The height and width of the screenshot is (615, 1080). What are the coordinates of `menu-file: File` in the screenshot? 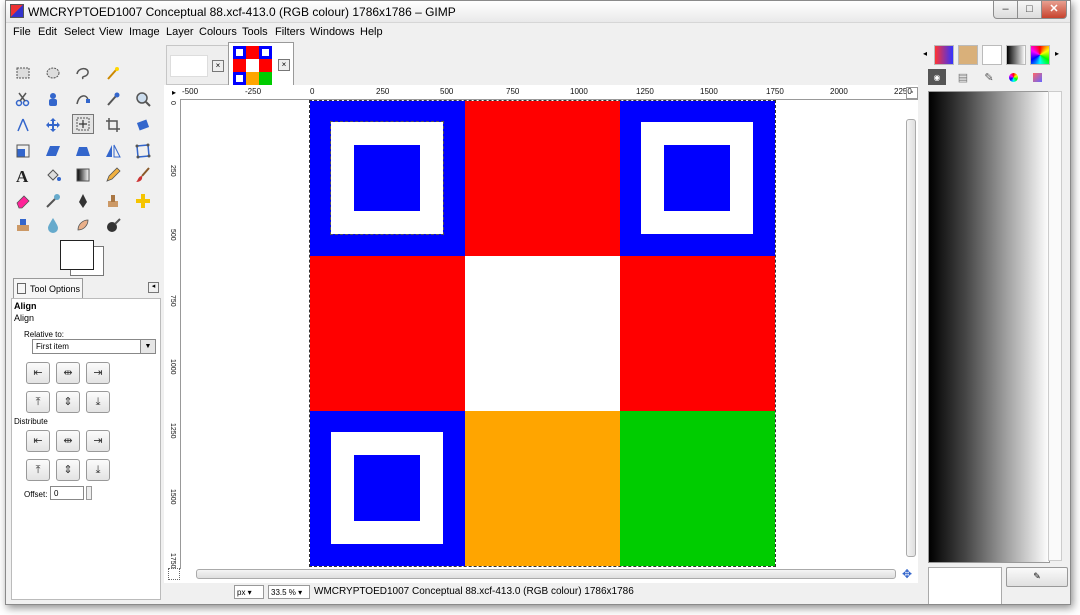 It's located at (22, 32).